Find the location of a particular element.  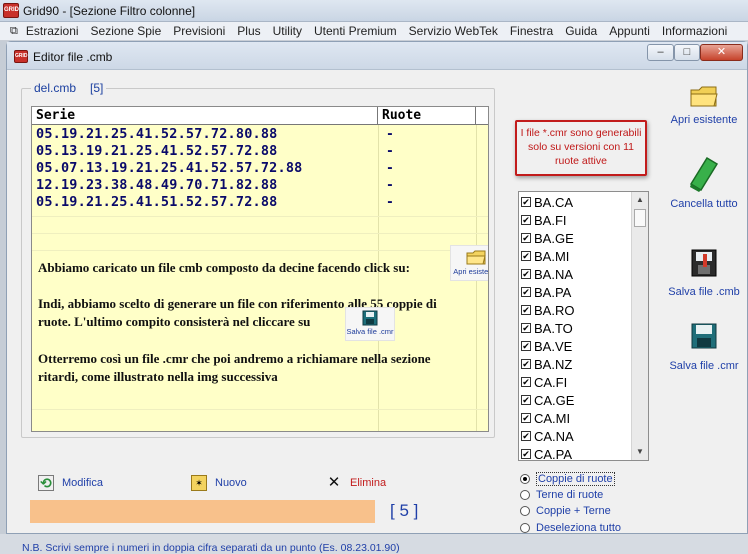

elimina-label: Elimina is located at coordinates (368, 483).